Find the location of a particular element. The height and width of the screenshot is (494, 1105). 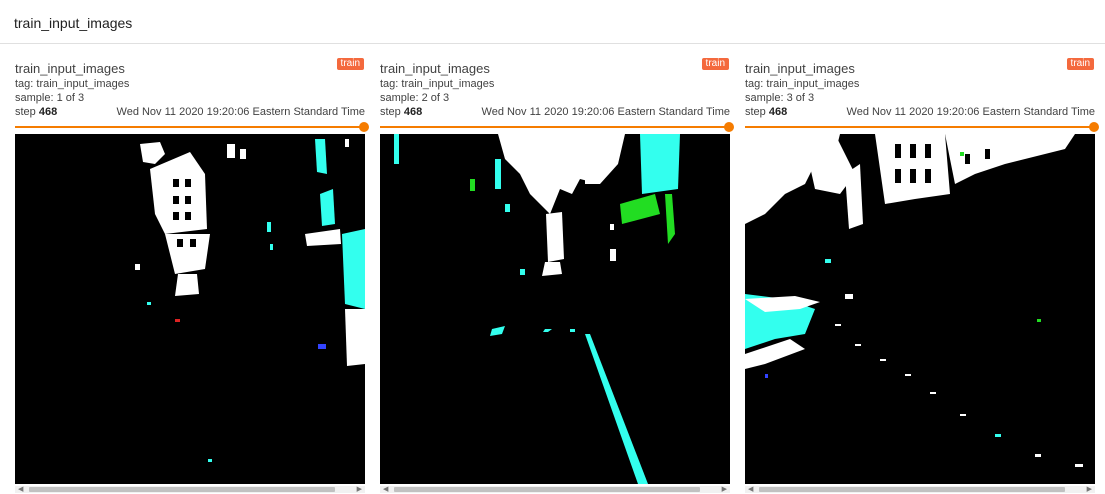

section-title: train_input_images is located at coordinates (73, 23).